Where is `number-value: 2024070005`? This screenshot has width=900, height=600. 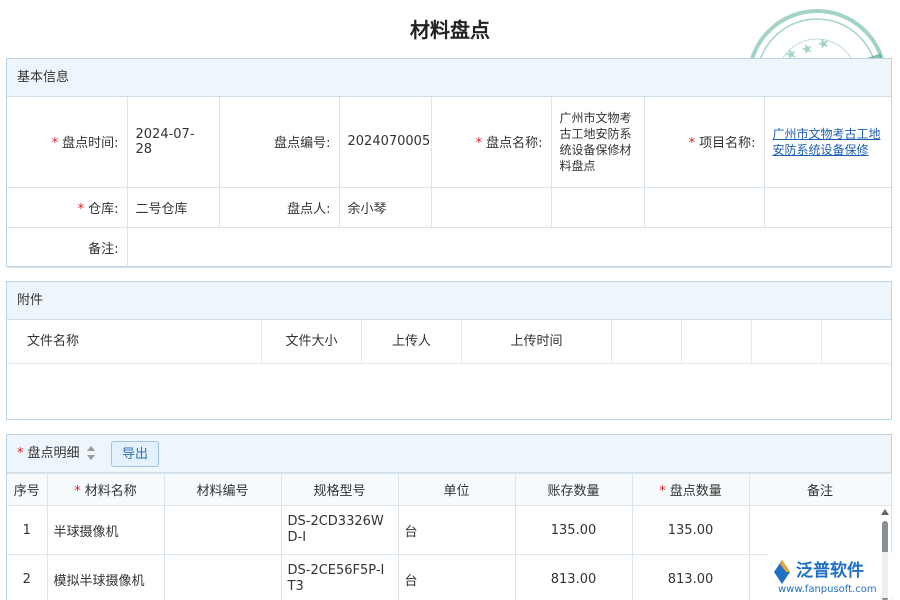 number-value: 2024070005 is located at coordinates (385, 142).